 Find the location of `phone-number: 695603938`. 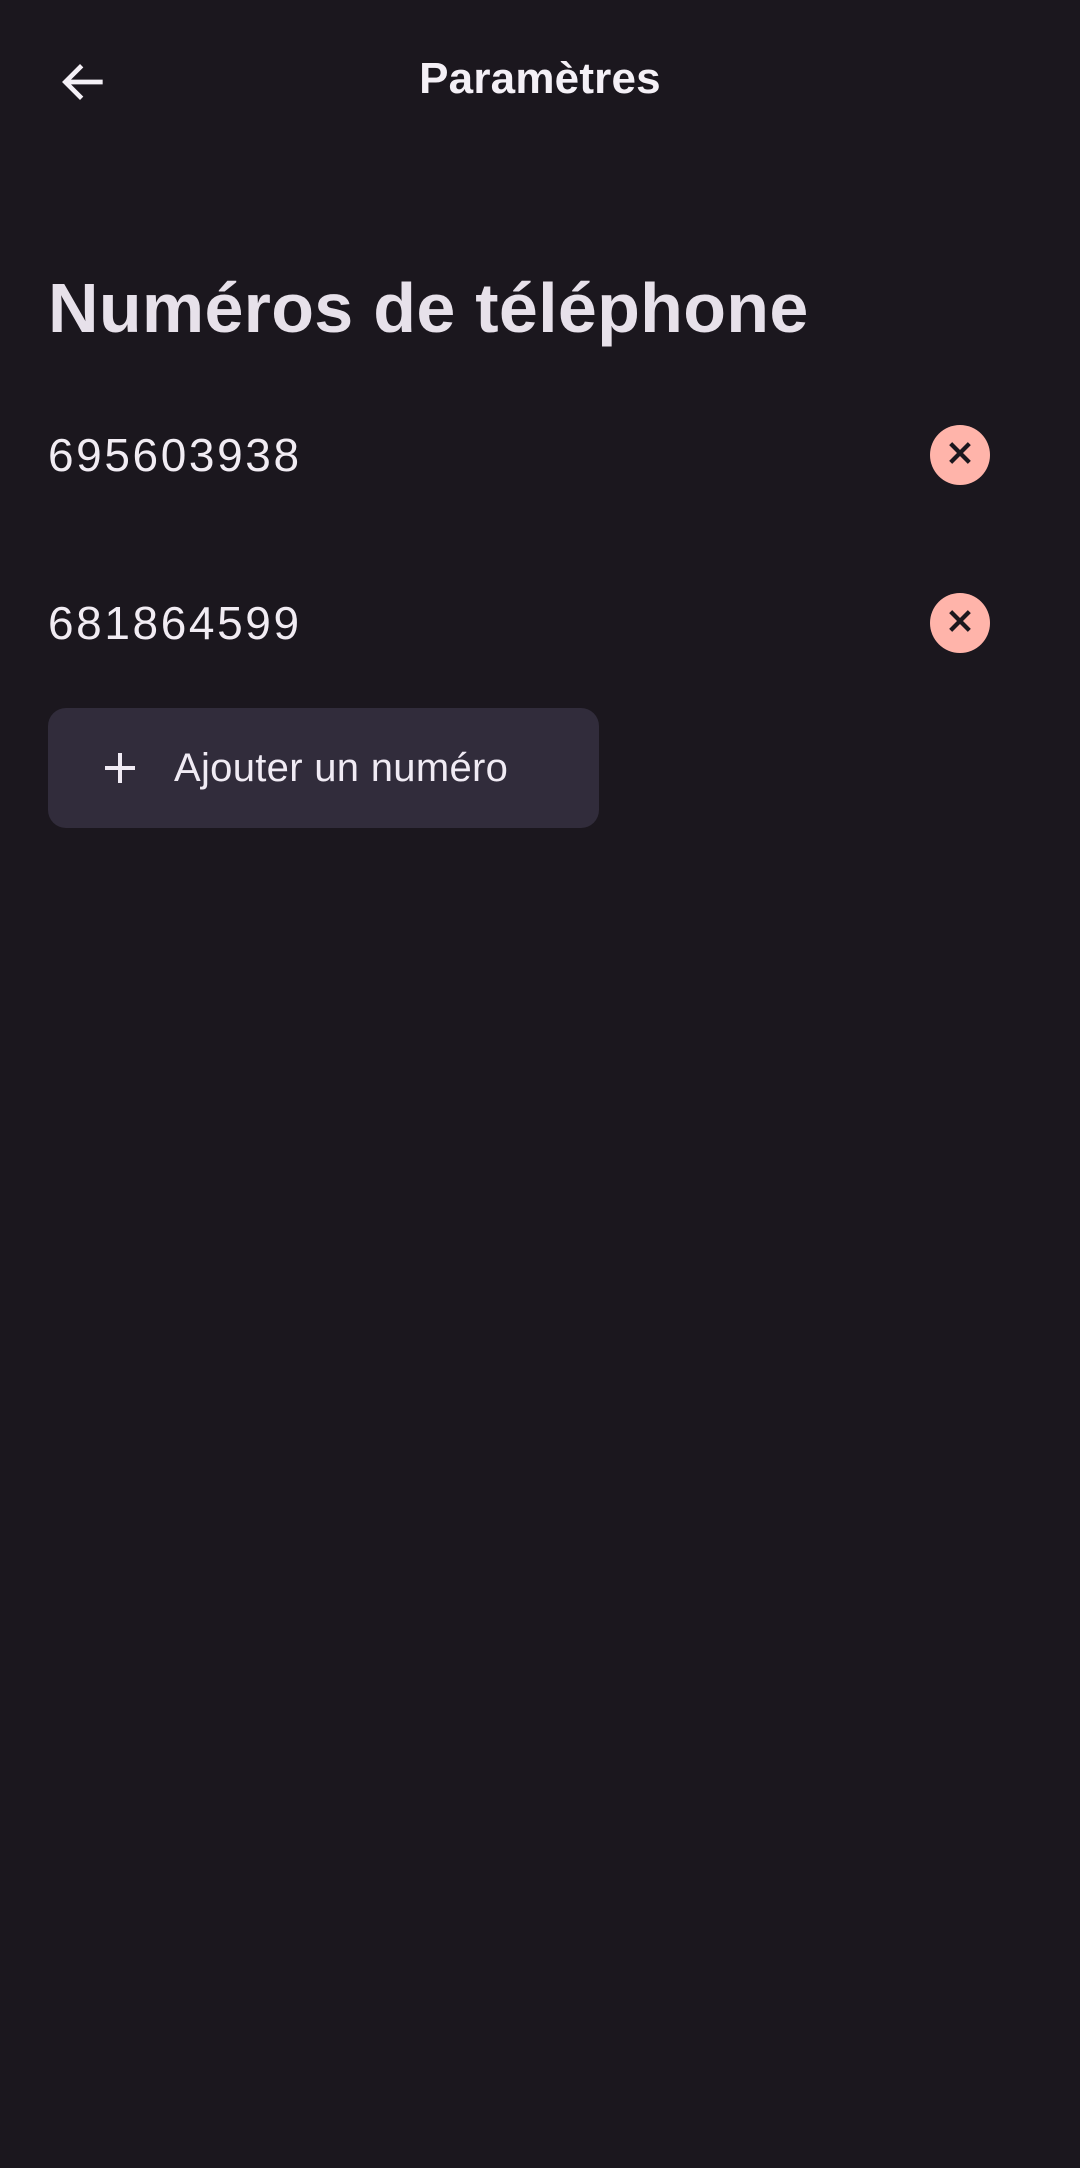

phone-number: 695603938 is located at coordinates (175, 455).